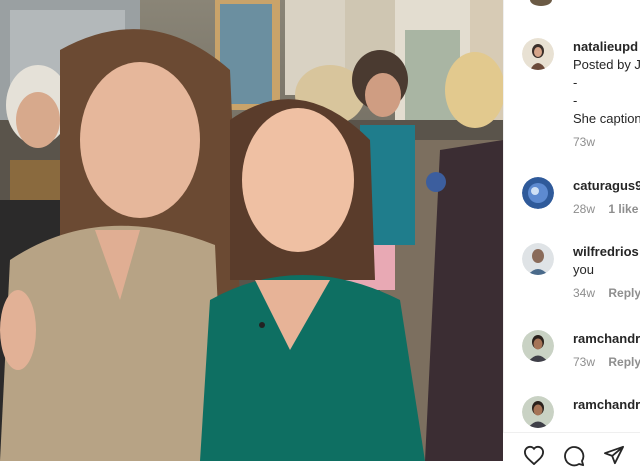  Describe the element at coordinates (623, 209) in the screenshot. I see `comment-likes: 1 like` at that location.